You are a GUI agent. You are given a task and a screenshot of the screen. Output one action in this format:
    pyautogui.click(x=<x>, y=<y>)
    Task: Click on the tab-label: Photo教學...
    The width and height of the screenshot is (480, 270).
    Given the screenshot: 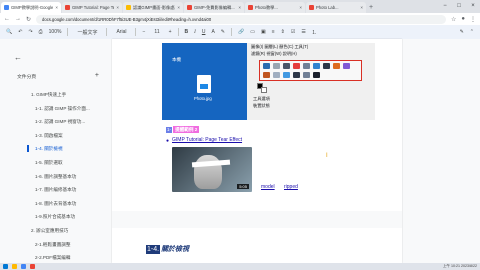 What is the action you would take?
    pyautogui.click(x=266, y=7)
    